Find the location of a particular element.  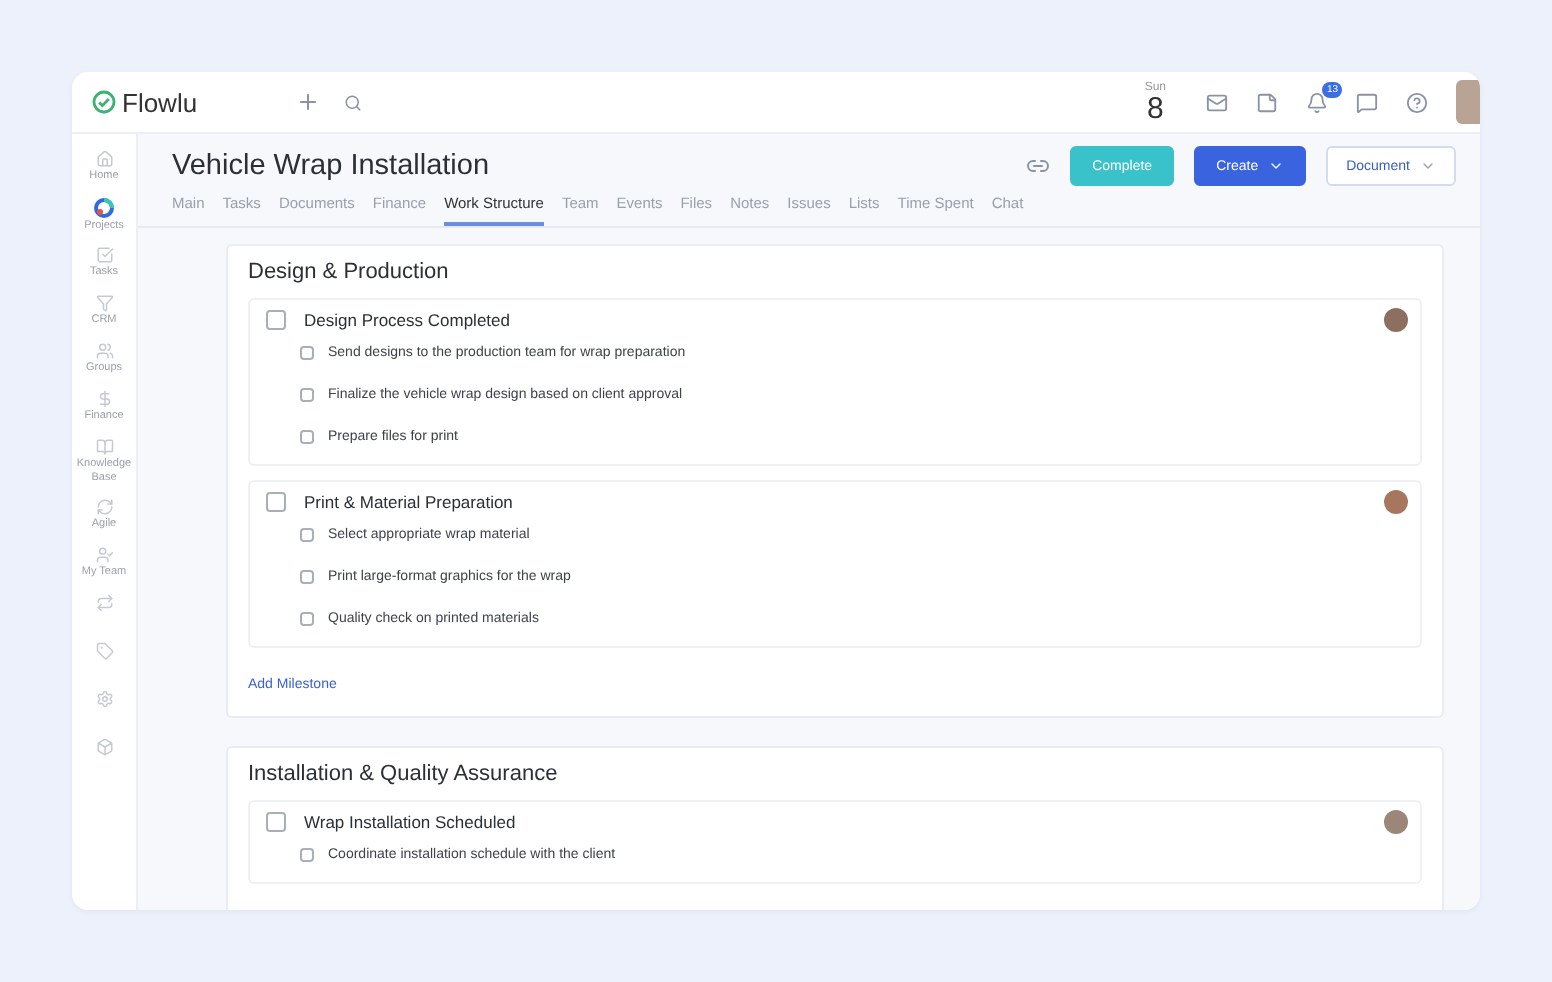

help-icon is located at coordinates (1417, 102).